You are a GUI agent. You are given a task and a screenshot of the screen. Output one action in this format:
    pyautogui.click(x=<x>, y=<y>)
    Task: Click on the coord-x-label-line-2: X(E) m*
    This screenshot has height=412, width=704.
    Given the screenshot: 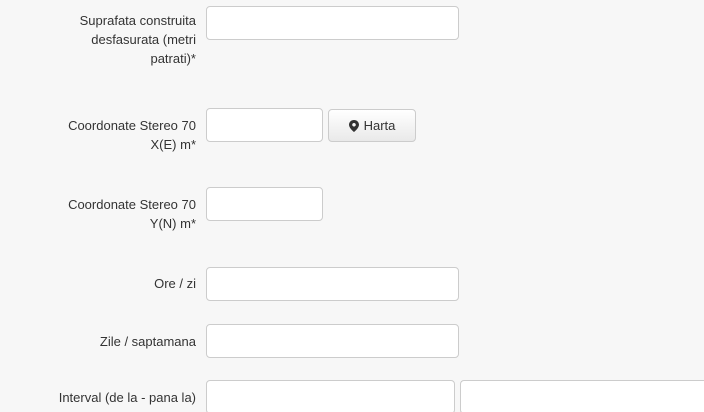 What is the action you would take?
    pyautogui.click(x=173, y=144)
    